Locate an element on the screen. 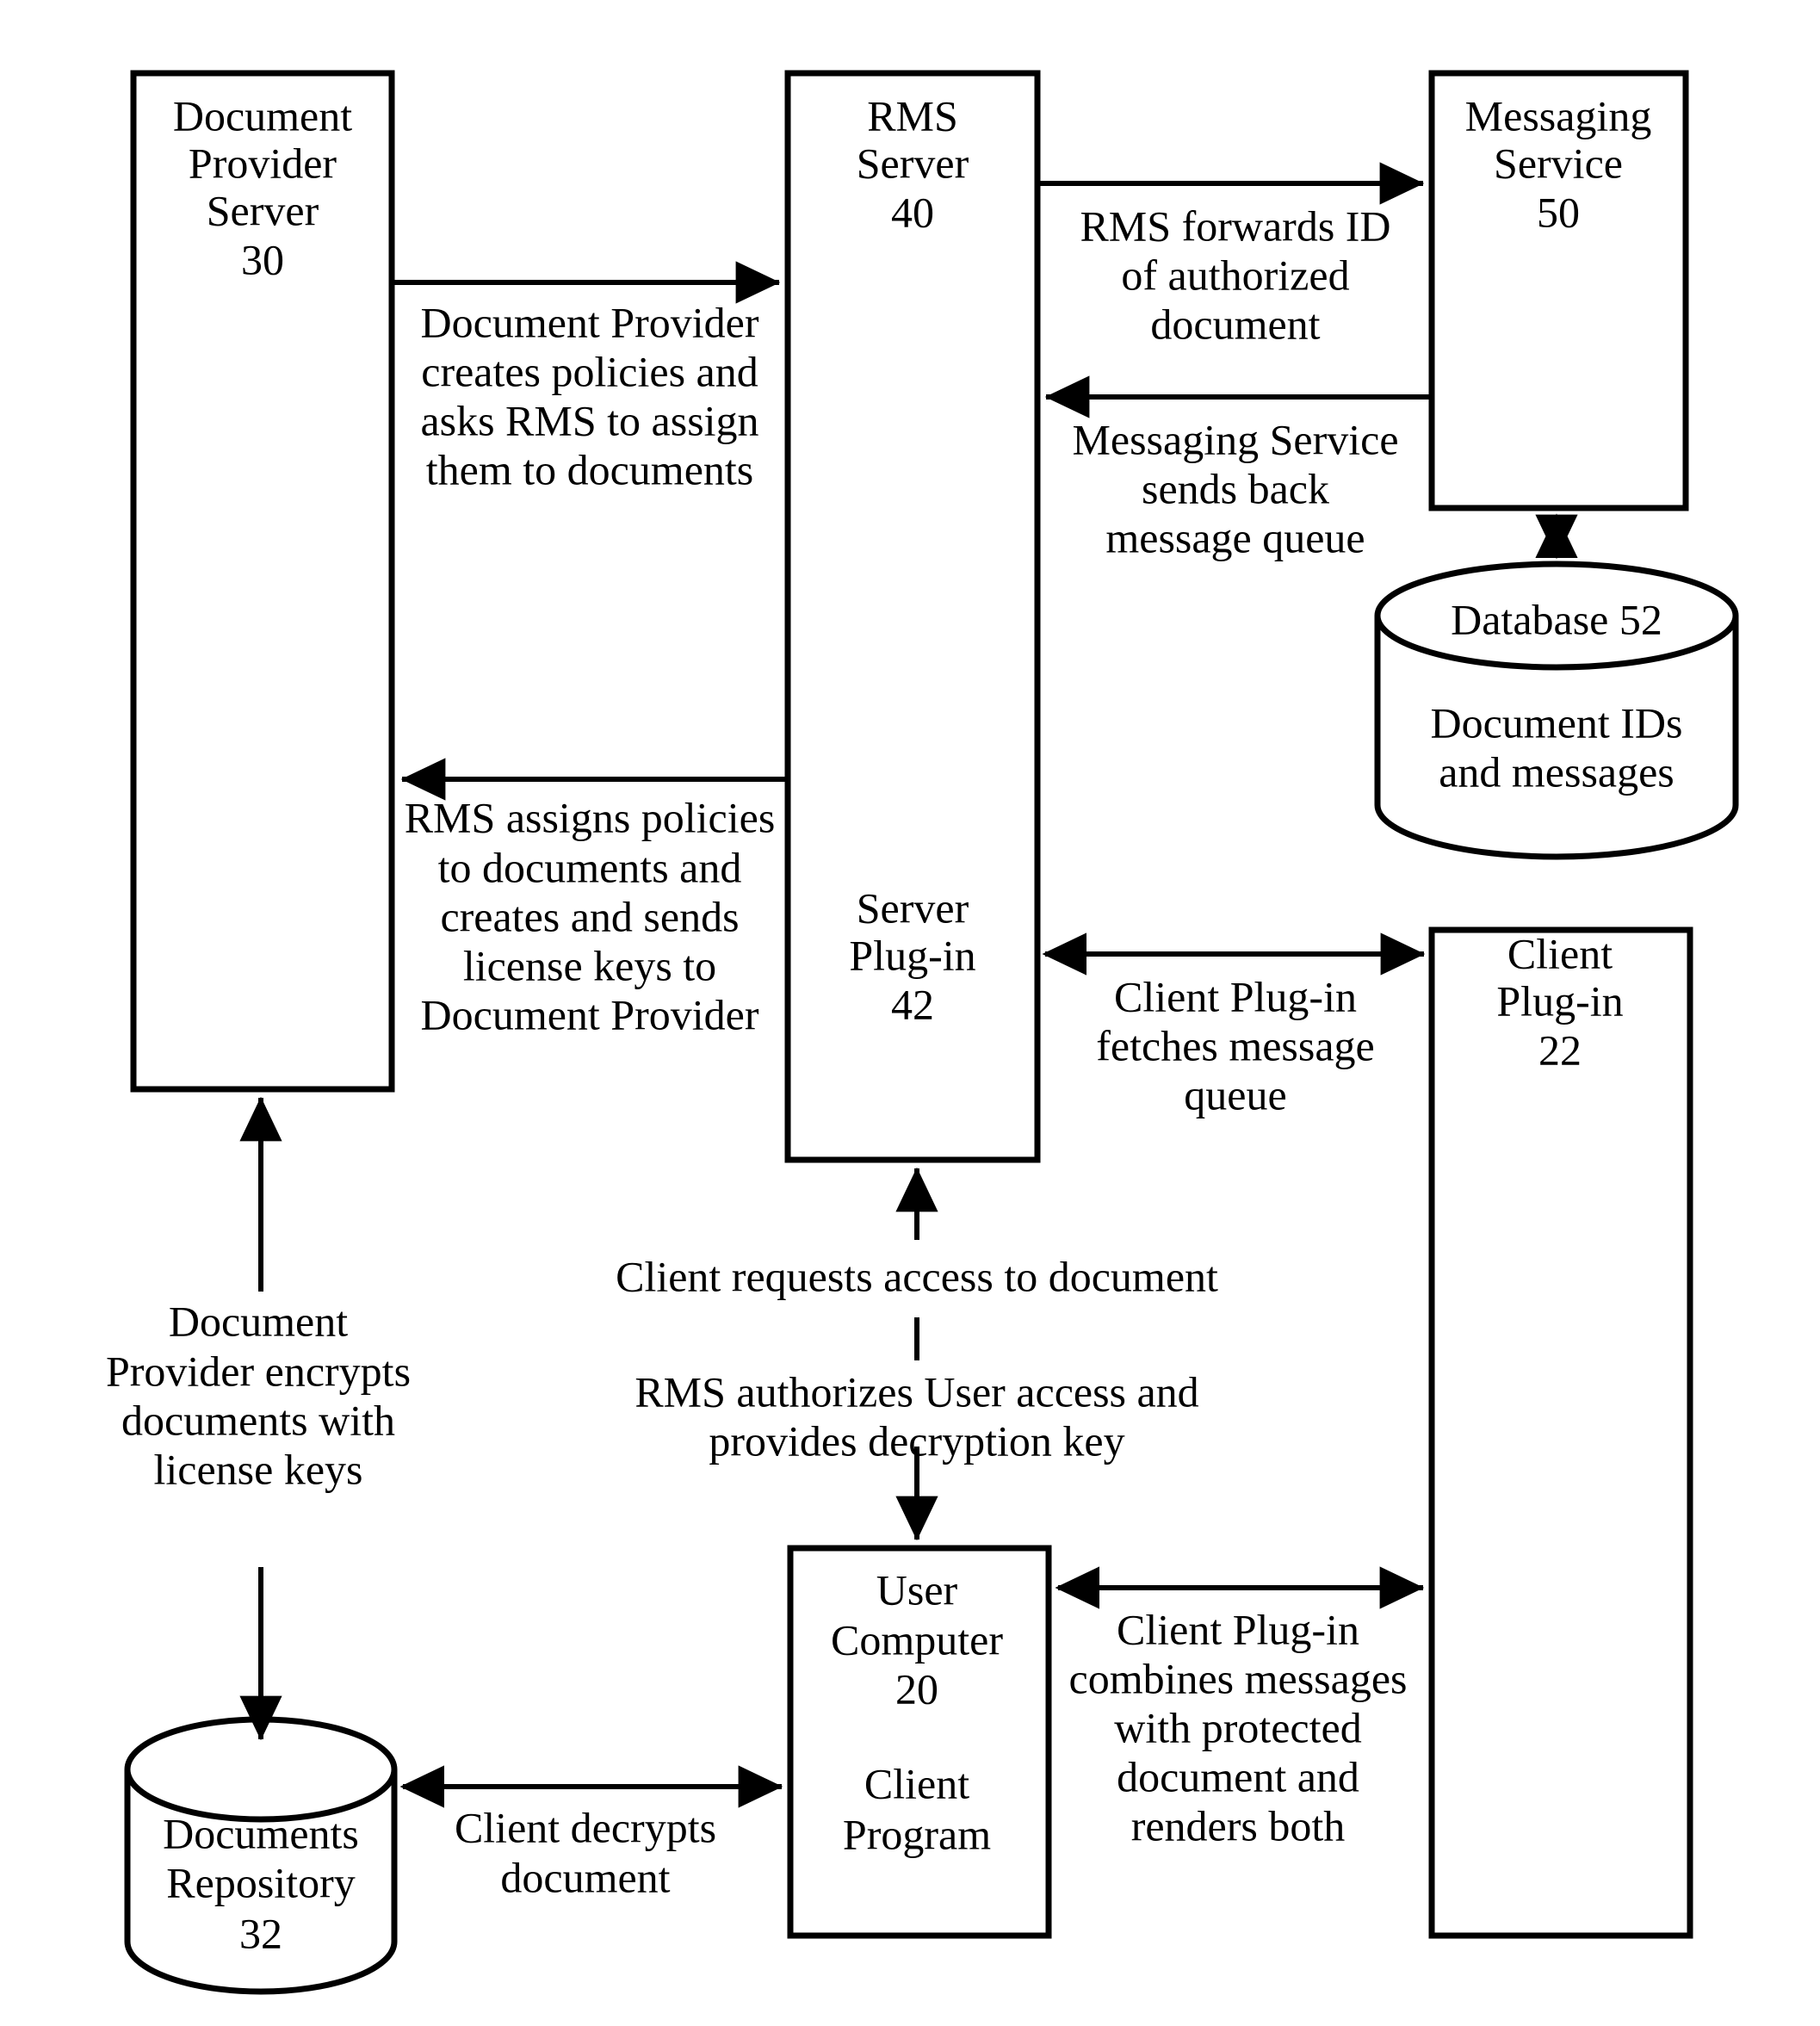  label-provider-encrypts-line4: license keys is located at coordinates (258, 1469).